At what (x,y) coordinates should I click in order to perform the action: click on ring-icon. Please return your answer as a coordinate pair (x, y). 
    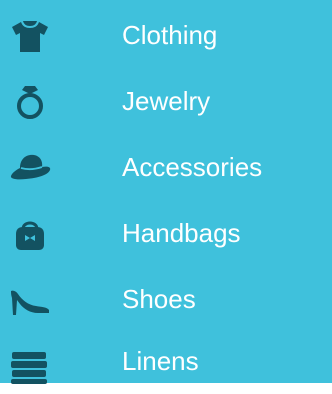
    Looking at the image, I should click on (30, 102).